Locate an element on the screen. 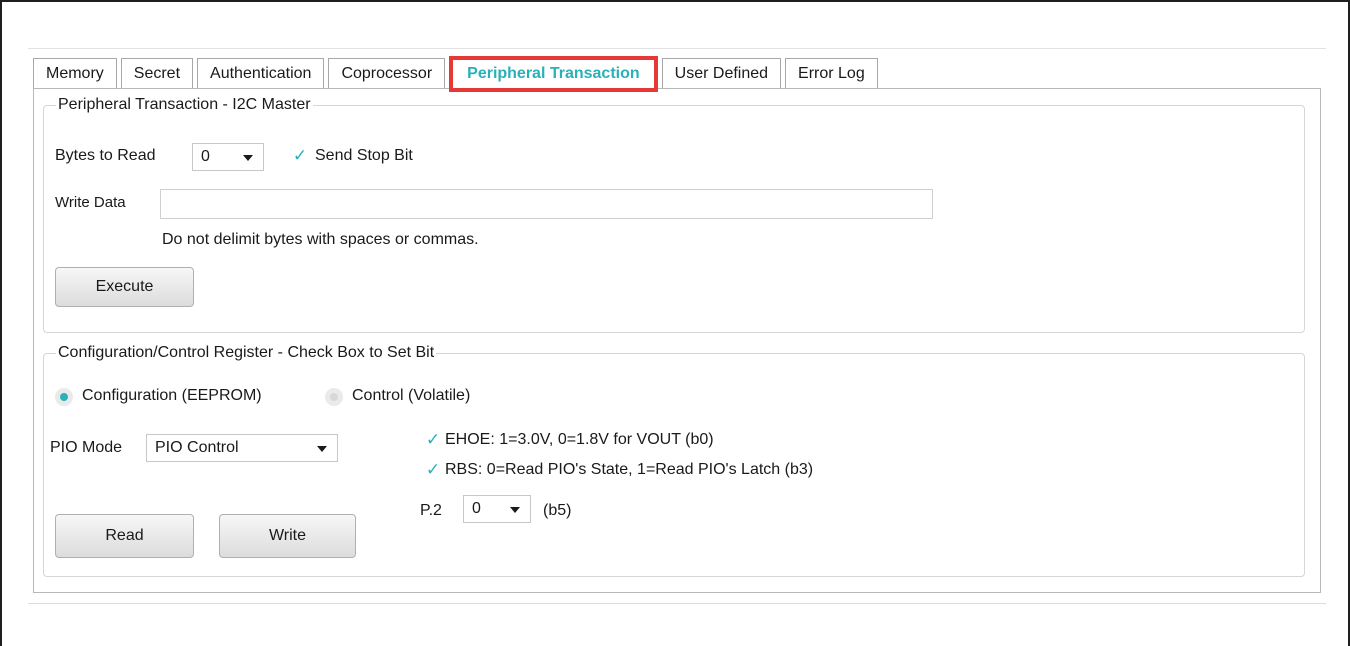  configuration-radio is located at coordinates (64, 397).